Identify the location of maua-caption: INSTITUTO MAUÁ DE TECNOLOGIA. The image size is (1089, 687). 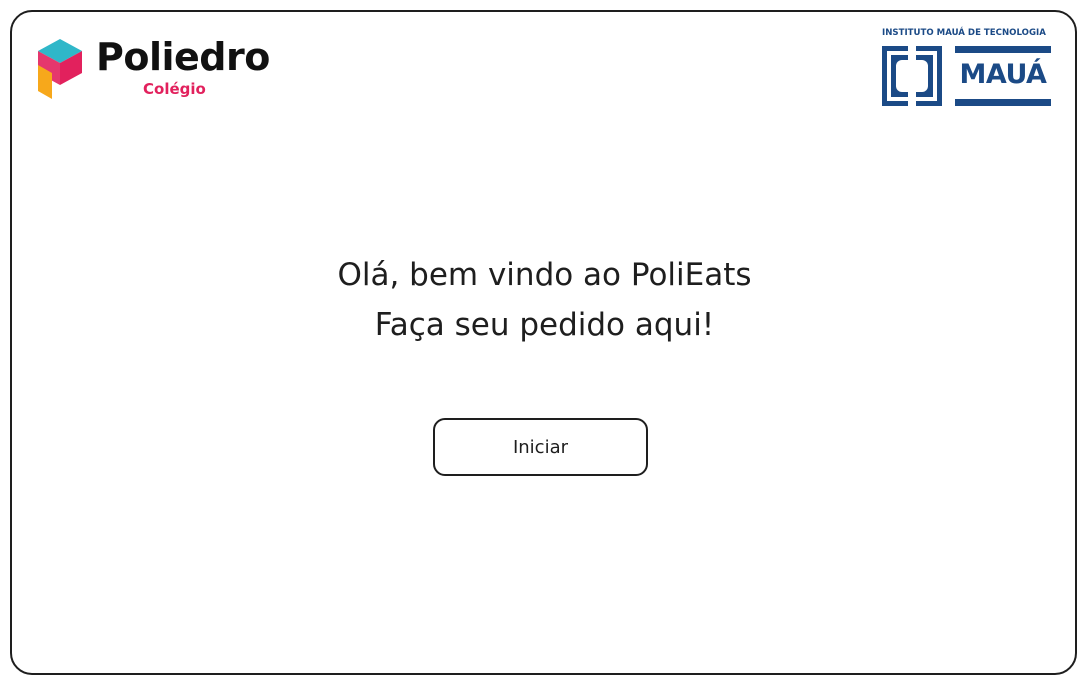
(964, 33).